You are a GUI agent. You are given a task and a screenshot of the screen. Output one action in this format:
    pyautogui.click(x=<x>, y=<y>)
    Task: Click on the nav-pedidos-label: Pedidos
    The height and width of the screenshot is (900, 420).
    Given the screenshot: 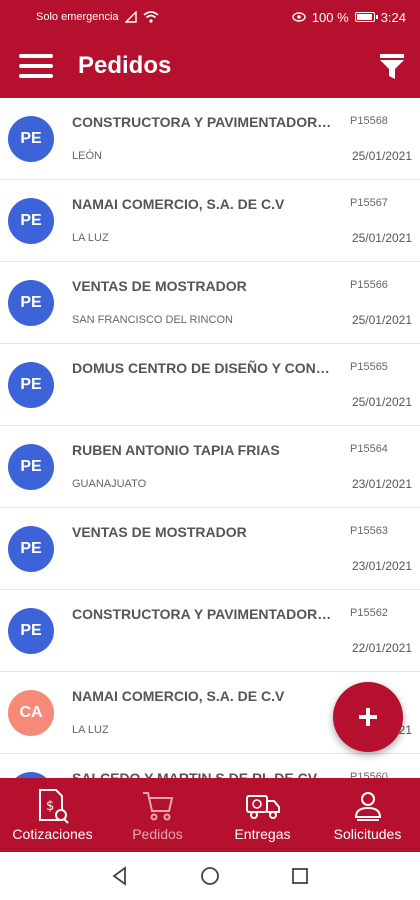 What is the action you would take?
    pyautogui.click(x=157, y=834)
    